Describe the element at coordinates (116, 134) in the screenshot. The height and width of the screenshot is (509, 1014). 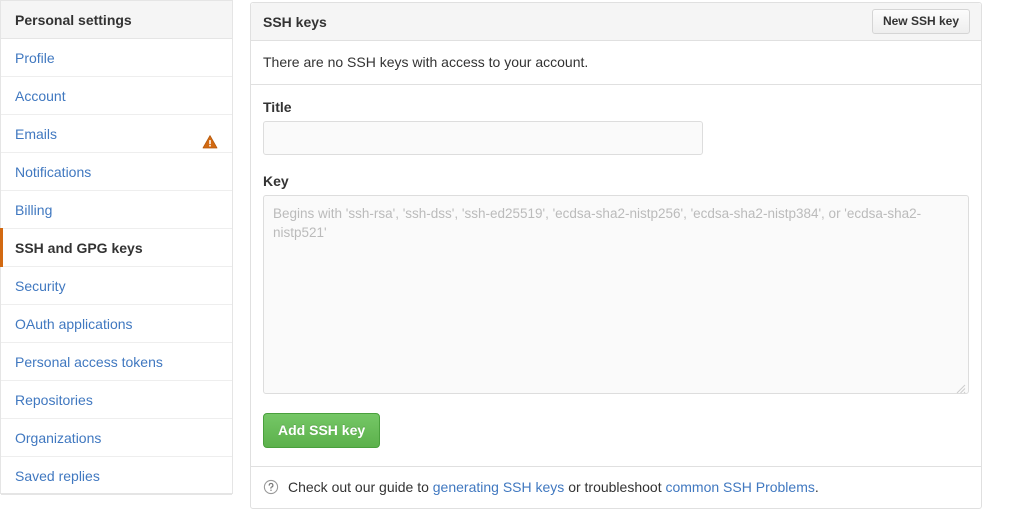
I see `sidebar-item-emails: Emails` at that location.